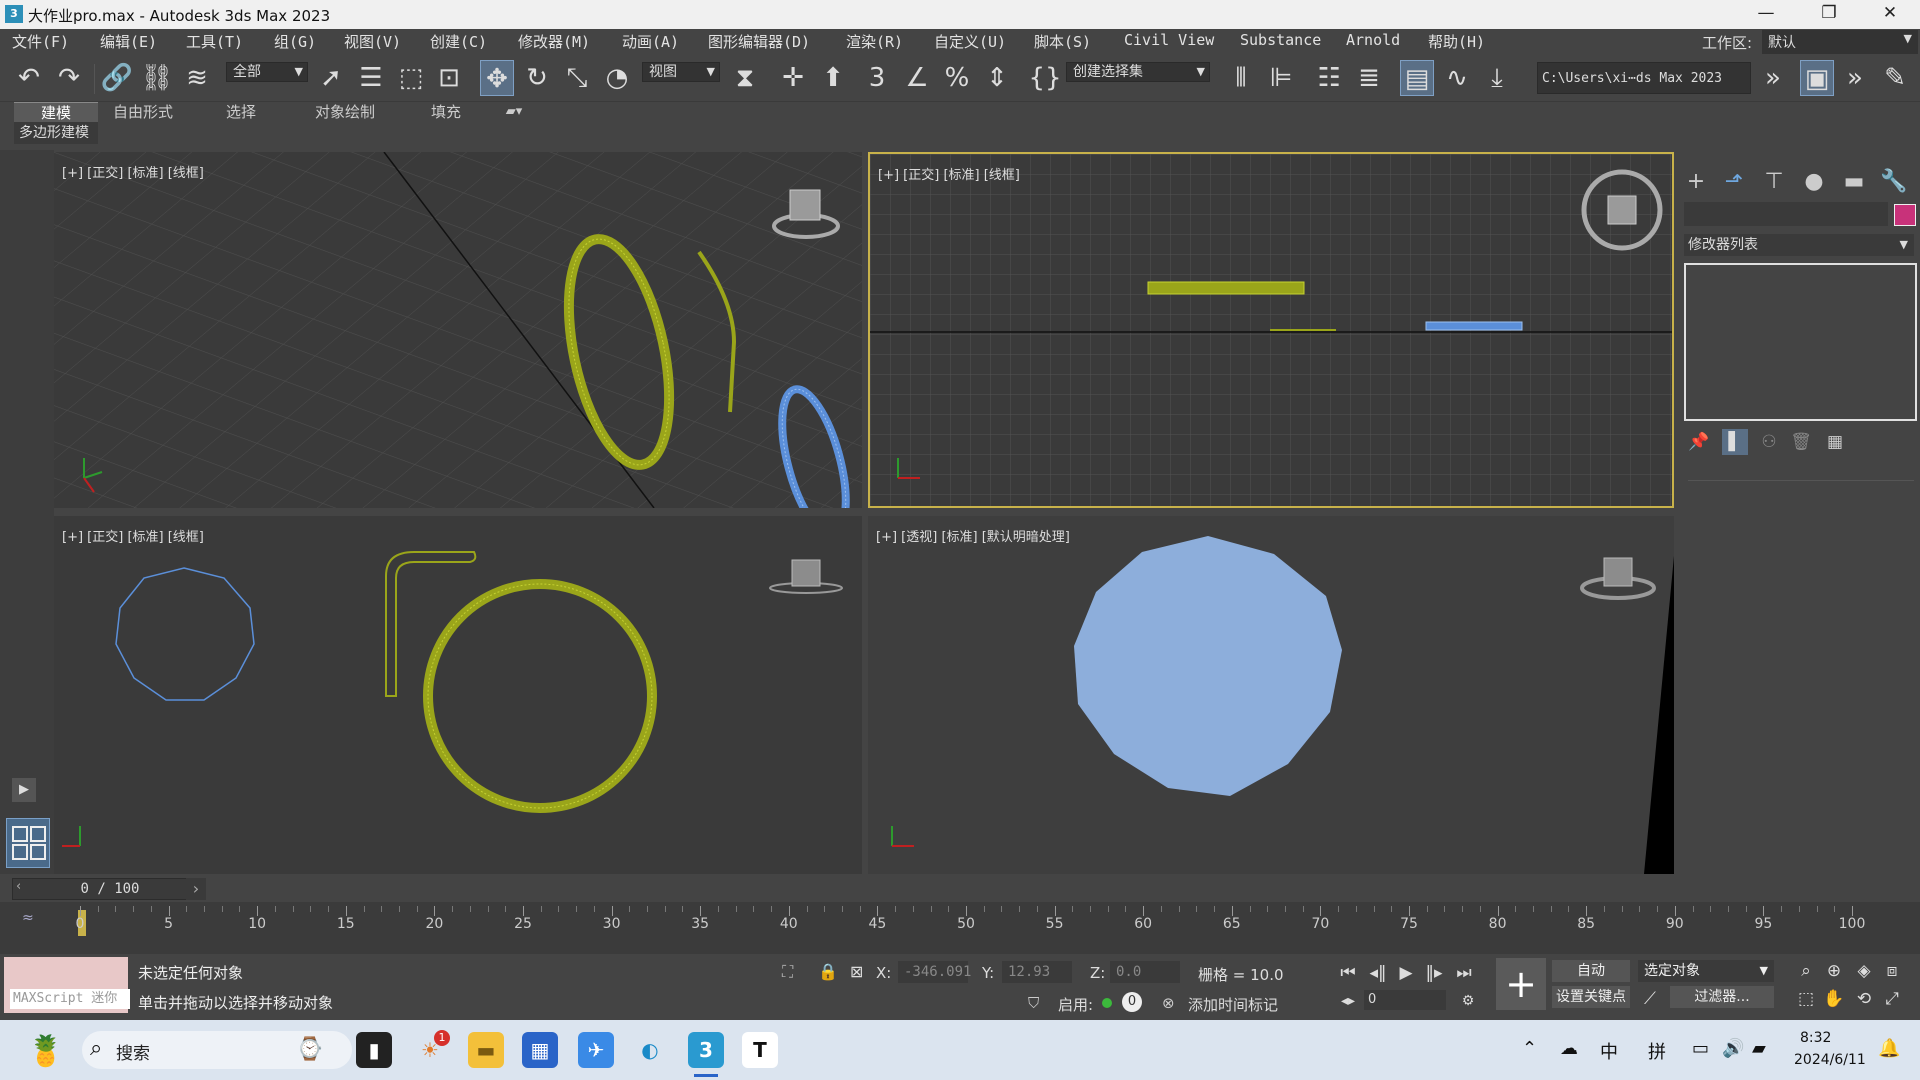 This screenshot has height=1080, width=1920. I want to click on layer-explorer-icon: ≣, so click(1369, 78).